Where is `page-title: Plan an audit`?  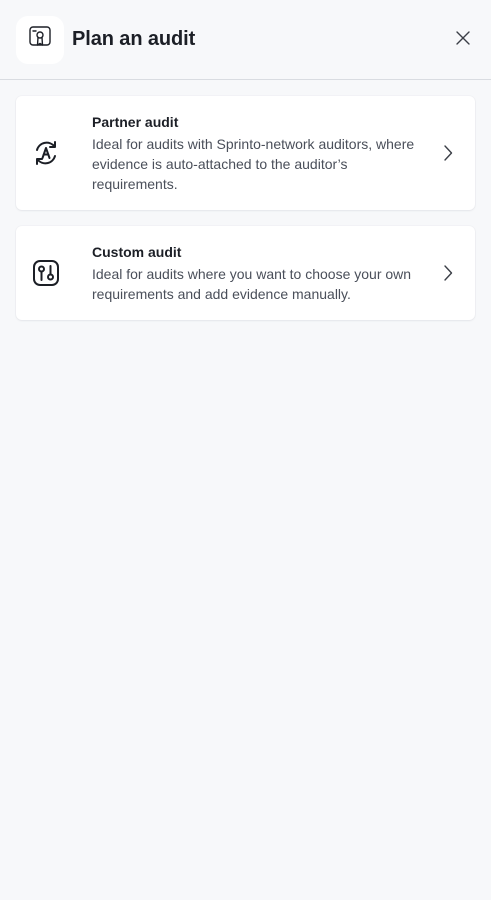 page-title: Plan an audit is located at coordinates (134, 39).